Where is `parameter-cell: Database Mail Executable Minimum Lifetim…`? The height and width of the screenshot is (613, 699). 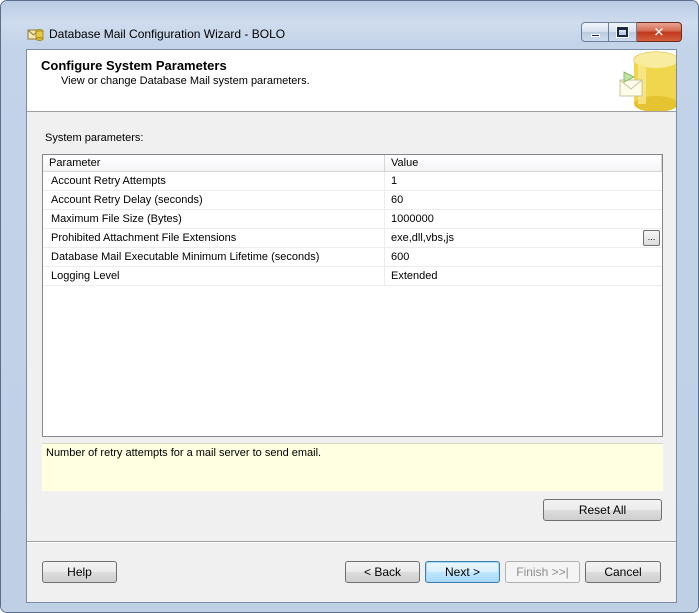
parameter-cell: Database Mail Executable Minimum Lifetim… is located at coordinates (214, 257).